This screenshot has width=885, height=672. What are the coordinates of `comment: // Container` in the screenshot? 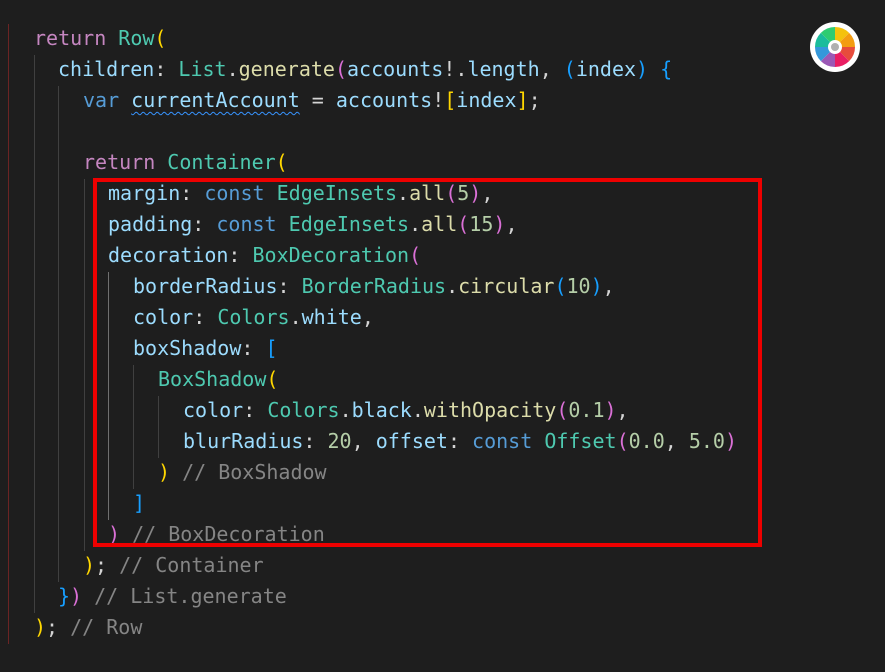 It's located at (191, 565).